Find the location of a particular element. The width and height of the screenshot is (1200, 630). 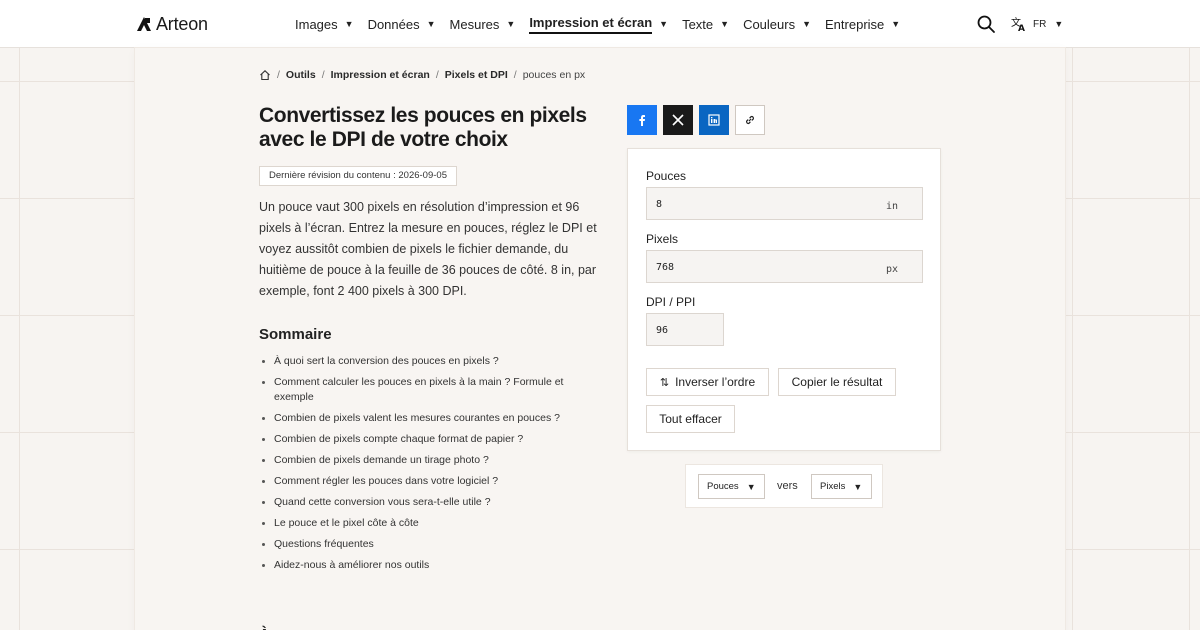

nav-item-texte: Texte ▼ is located at coordinates (705, 24).